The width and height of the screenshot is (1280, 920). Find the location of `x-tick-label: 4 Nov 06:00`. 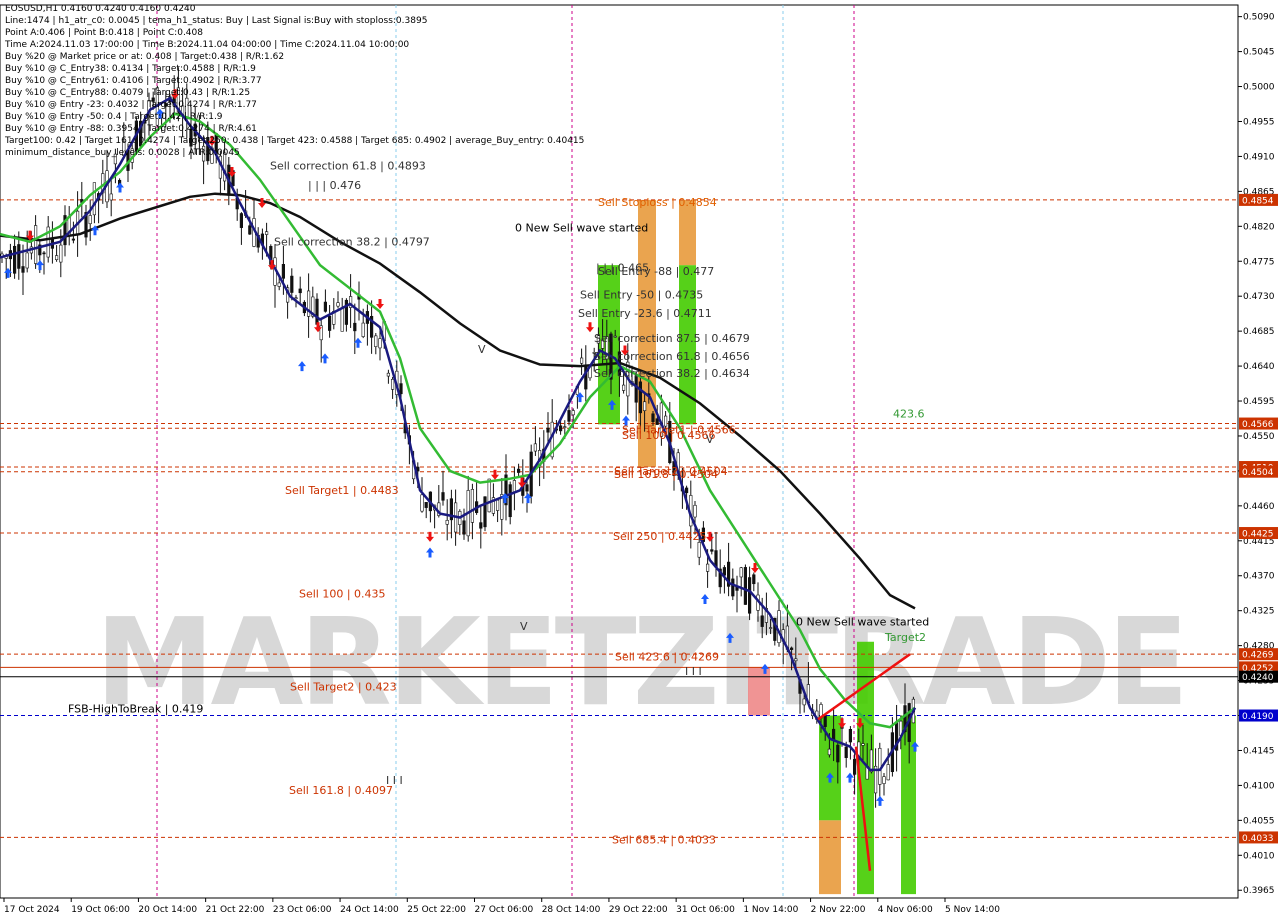

x-tick-label: 4 Nov 06:00 is located at coordinates (905, 910).